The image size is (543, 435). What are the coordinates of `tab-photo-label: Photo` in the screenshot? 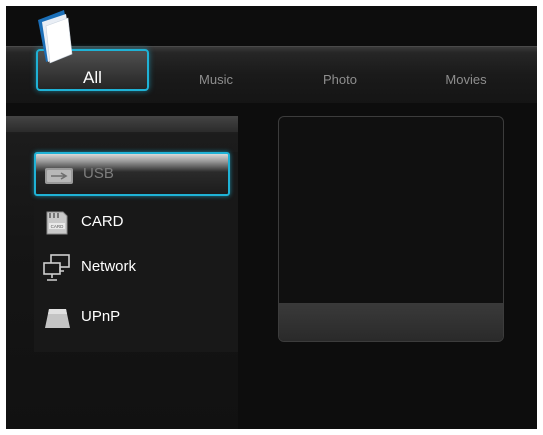 It's located at (340, 79).